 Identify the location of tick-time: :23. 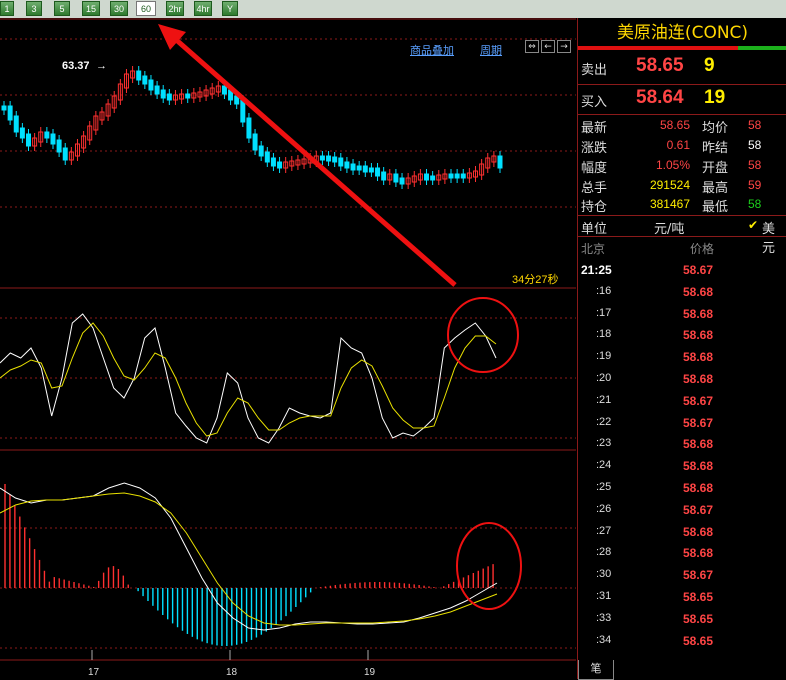
(604, 443).